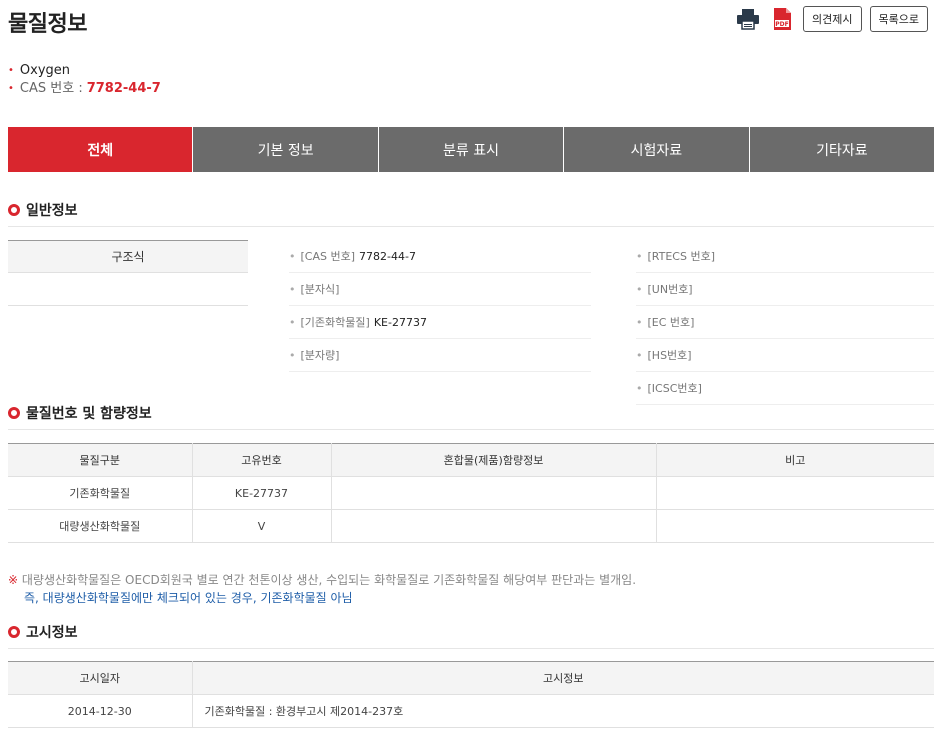  Describe the element at coordinates (286, 149) in the screenshot. I see `tab-basic-info: 기본 정보` at that location.